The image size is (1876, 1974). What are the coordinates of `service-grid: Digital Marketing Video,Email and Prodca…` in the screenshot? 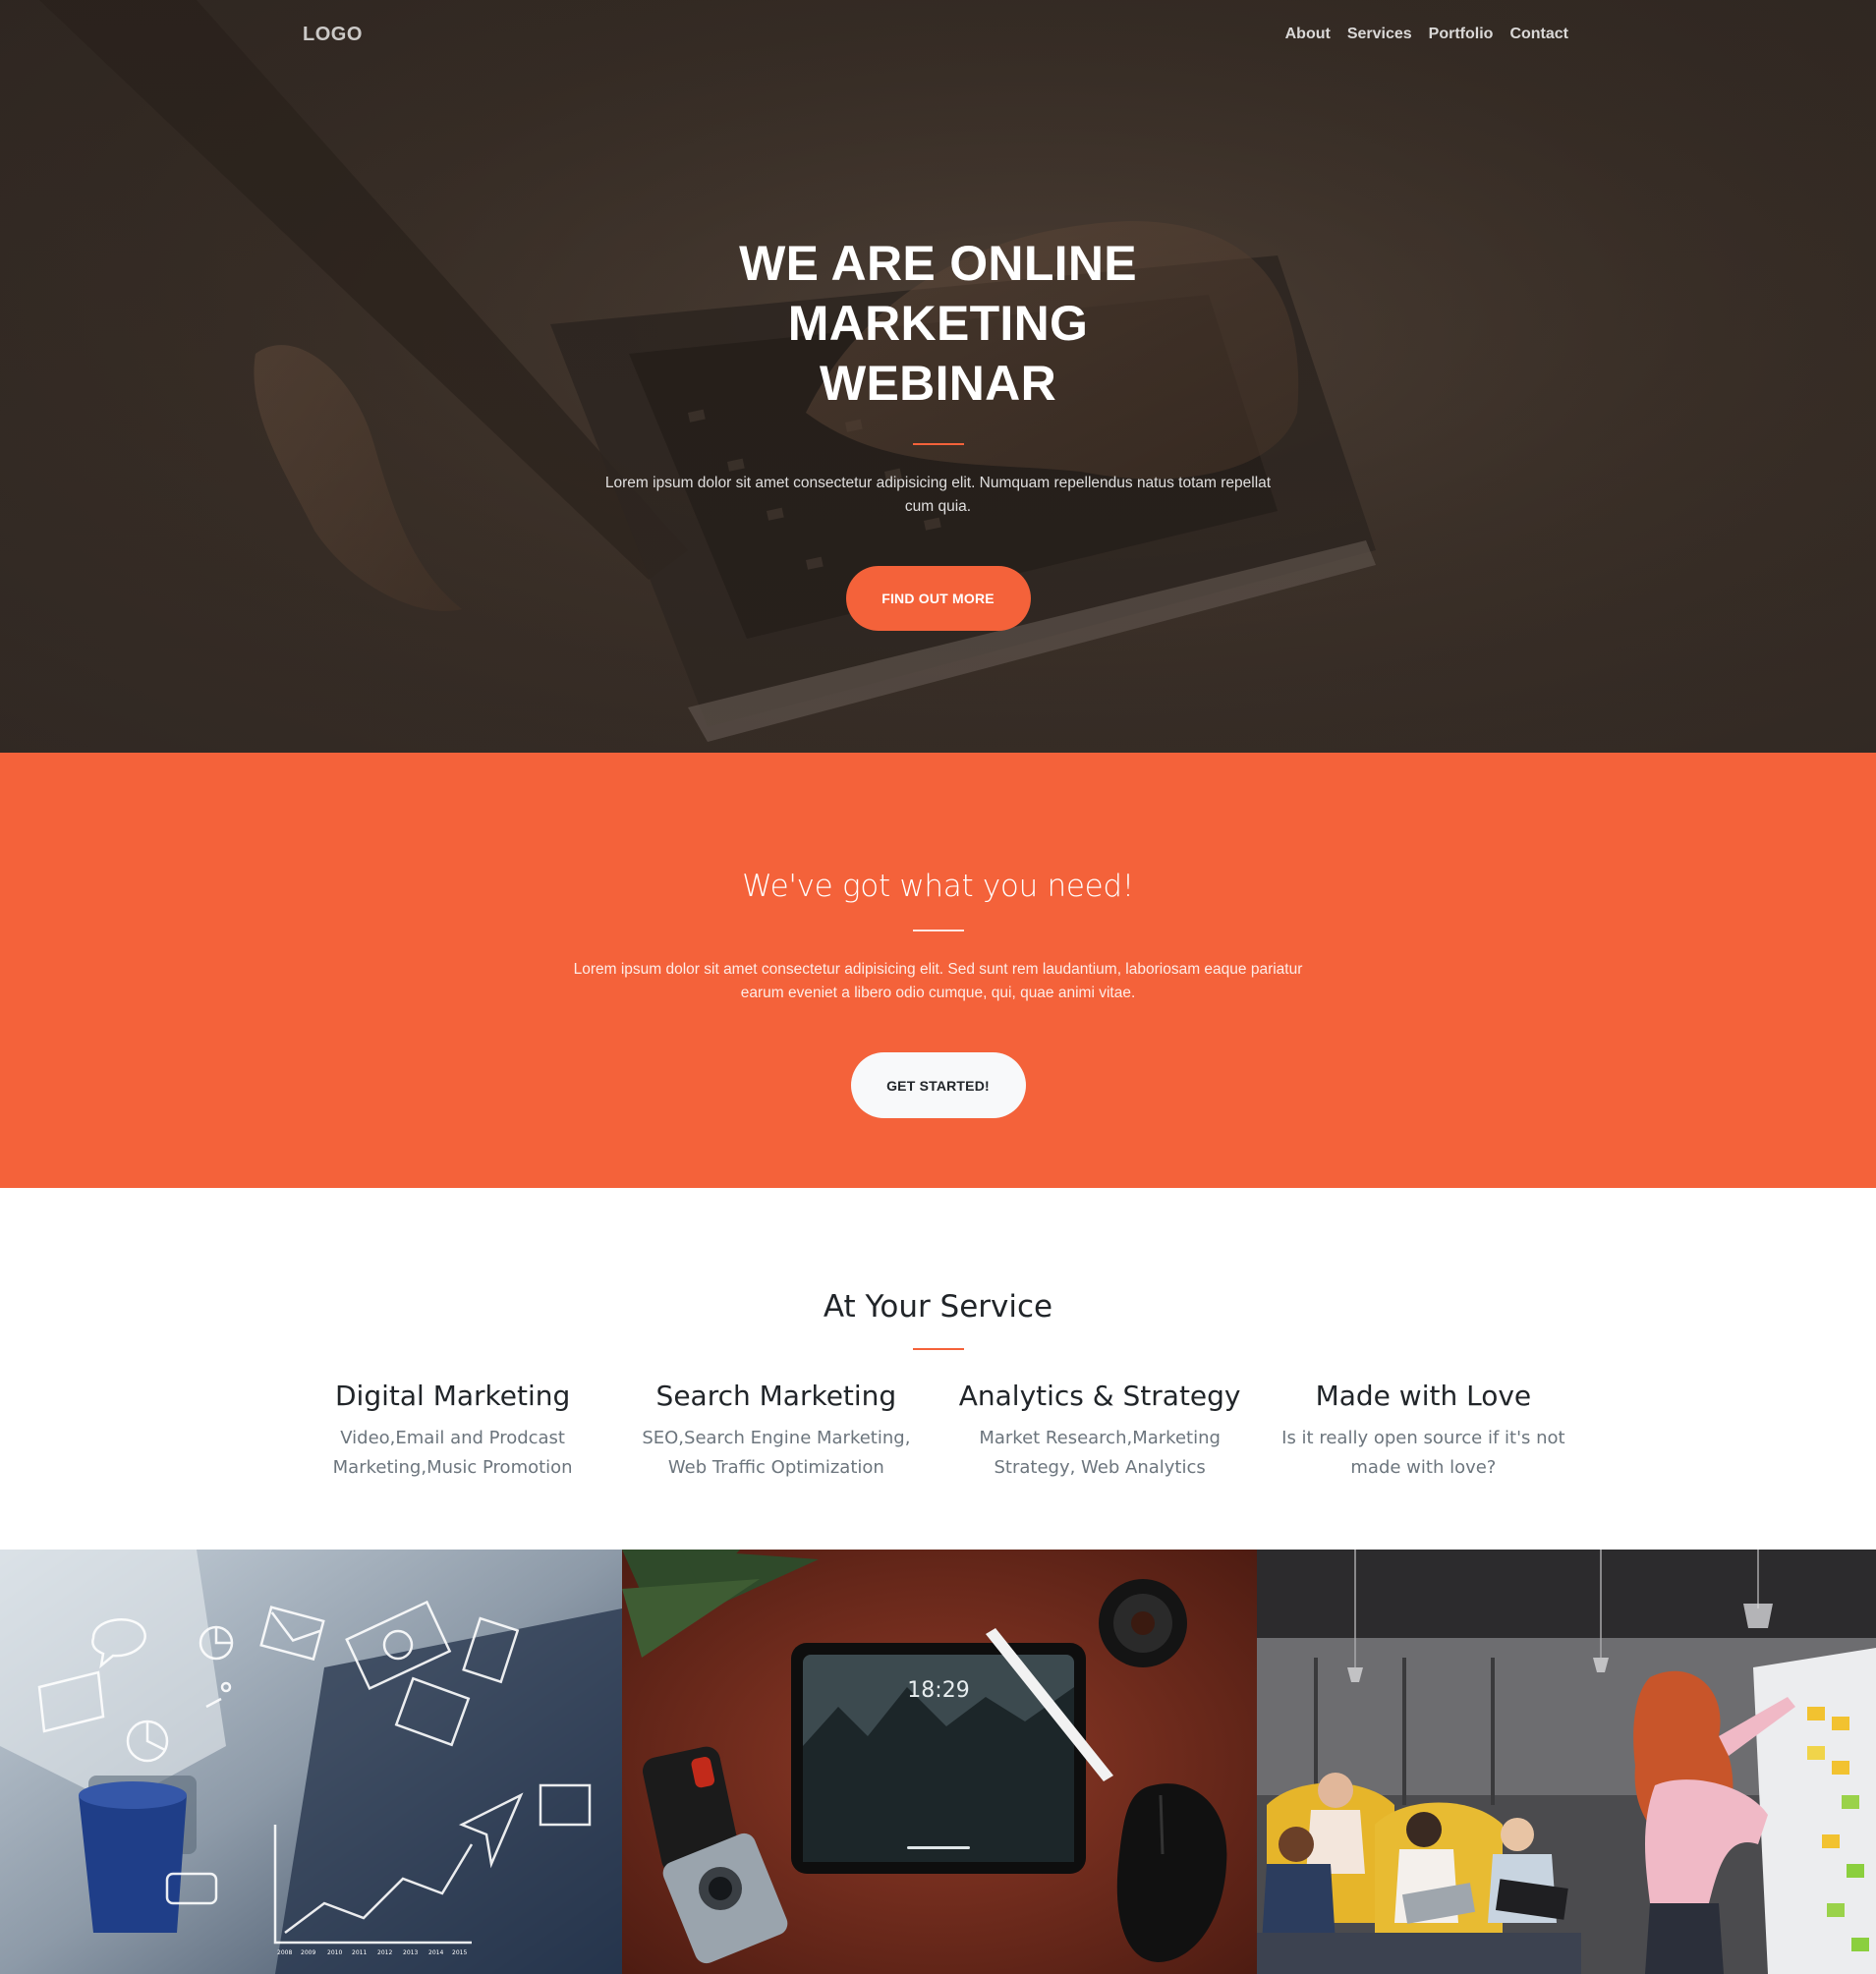 It's located at (938, 1431).